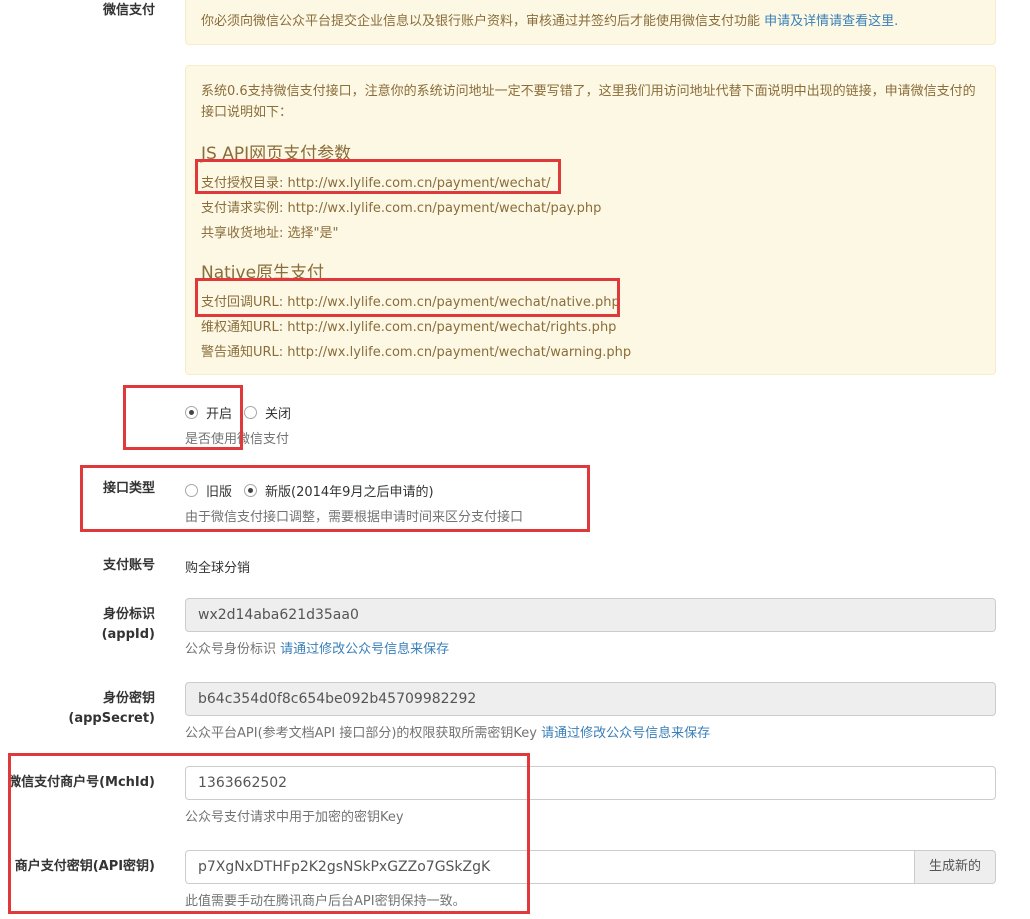 The height and width of the screenshot is (919, 1030). I want to click on pay-account-value: 购全球分销, so click(218, 568).